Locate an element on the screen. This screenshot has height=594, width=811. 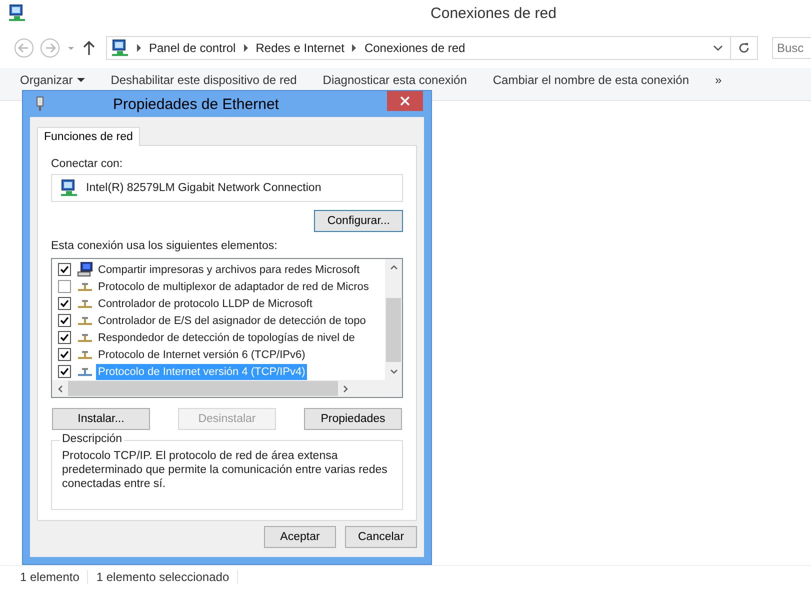
list-item: Protocolo de multiplexor de adaptador de red de Micros is located at coordinates (233, 286).